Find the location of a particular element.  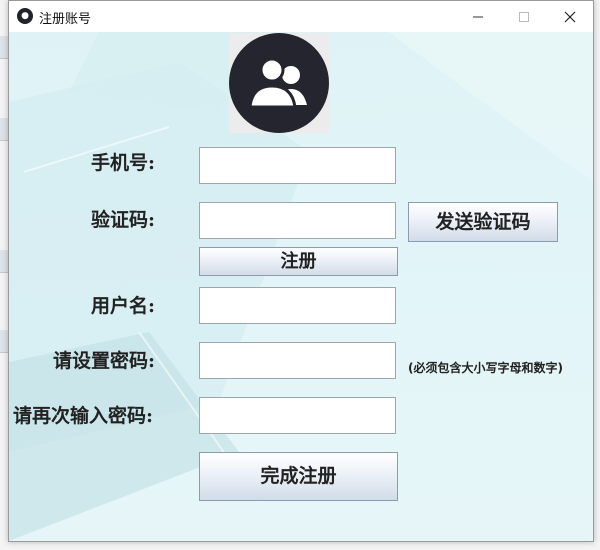

title-bar: ● 注册账号 is located at coordinates (301, 16).